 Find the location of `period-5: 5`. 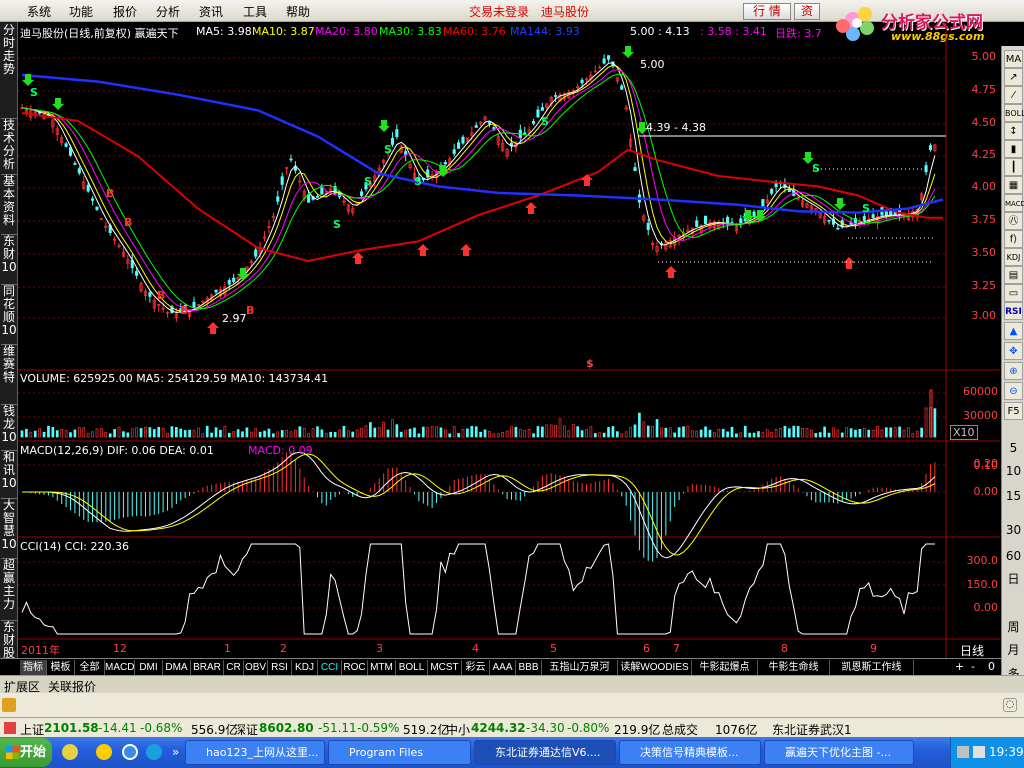

period-5: 5 is located at coordinates (1013, 448).